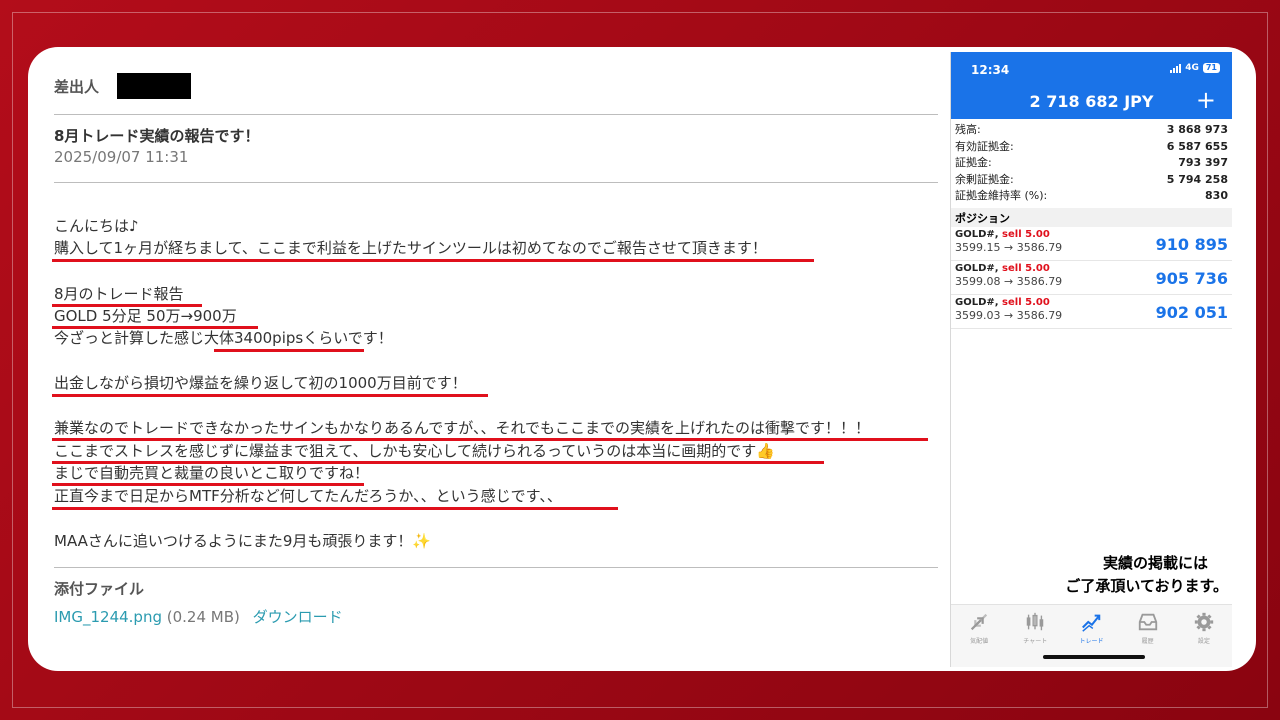 Image resolution: width=1280 pixels, height=720 pixels. What do you see at coordinates (990, 70) in the screenshot?
I see `status-time: 12:34` at bounding box center [990, 70].